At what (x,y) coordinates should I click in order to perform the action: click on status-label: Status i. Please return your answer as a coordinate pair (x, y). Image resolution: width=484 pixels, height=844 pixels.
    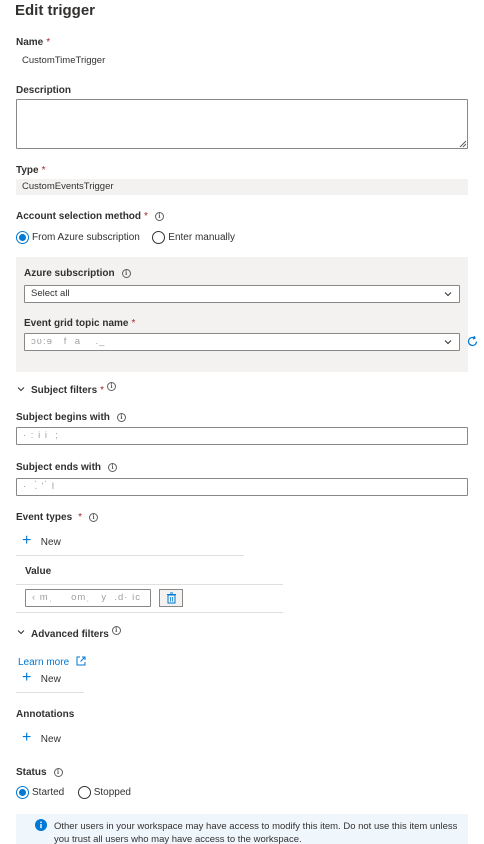
    Looking at the image, I should click on (39, 772).